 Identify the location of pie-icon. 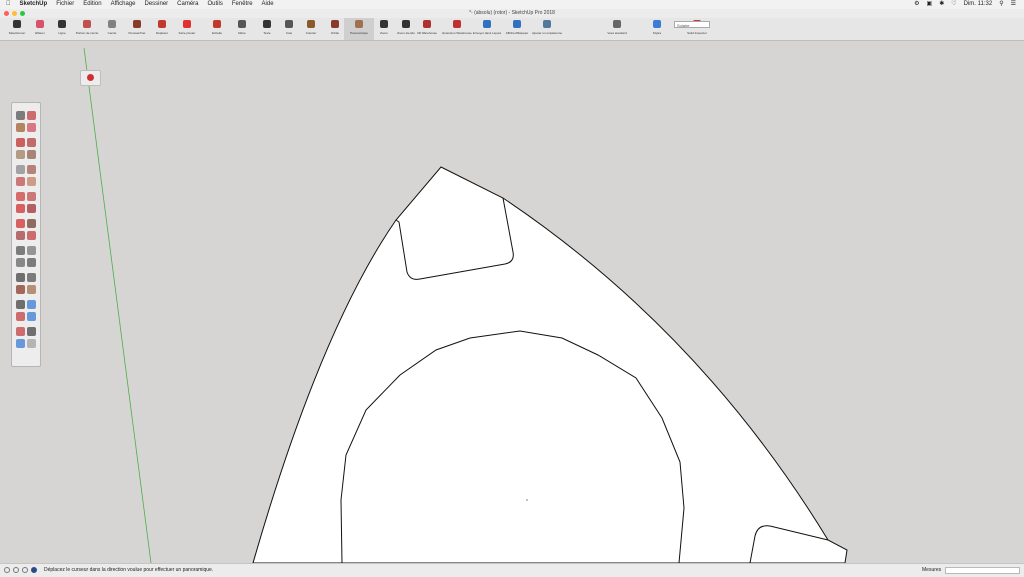
(31, 181).